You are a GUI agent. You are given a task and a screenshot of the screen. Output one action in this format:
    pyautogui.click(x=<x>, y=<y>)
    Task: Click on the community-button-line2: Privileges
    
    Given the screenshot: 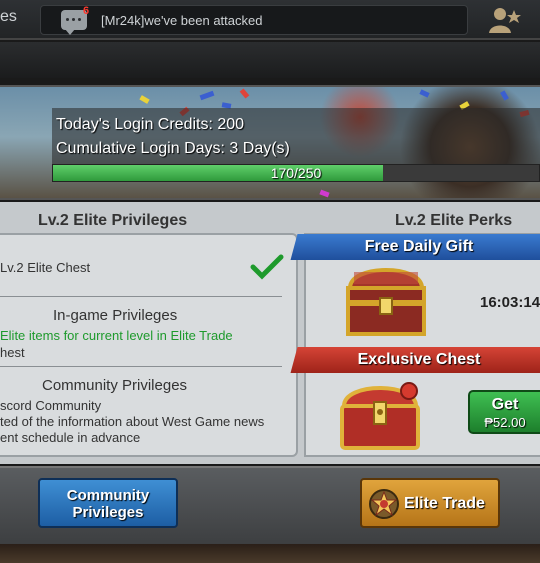 What is the action you would take?
    pyautogui.click(x=108, y=512)
    